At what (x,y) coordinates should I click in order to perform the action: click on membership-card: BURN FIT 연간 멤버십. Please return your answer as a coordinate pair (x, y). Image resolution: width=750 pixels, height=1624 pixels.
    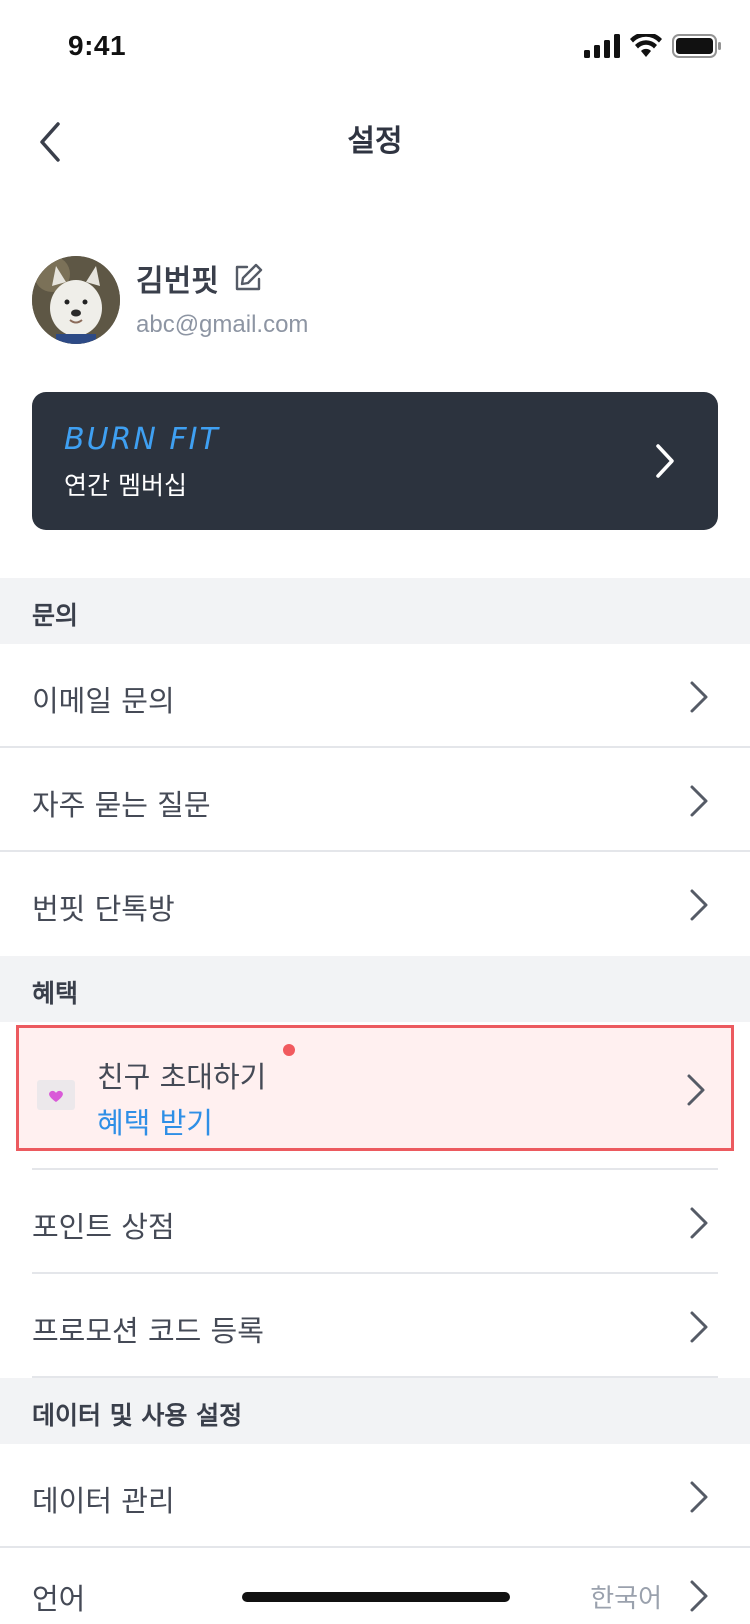
    Looking at the image, I should click on (375, 461).